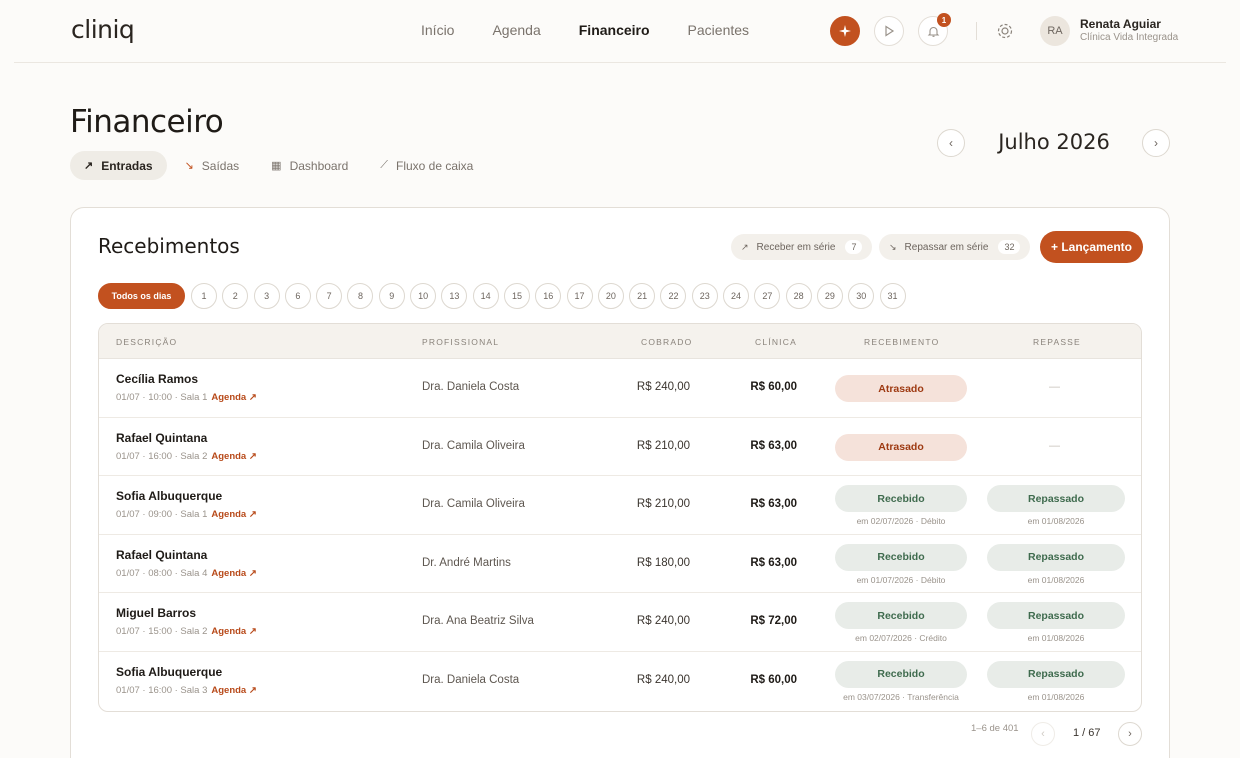 The image size is (1240, 758). What do you see at coordinates (718, 30) in the screenshot?
I see `nav-pacientes: Pacientes` at bounding box center [718, 30].